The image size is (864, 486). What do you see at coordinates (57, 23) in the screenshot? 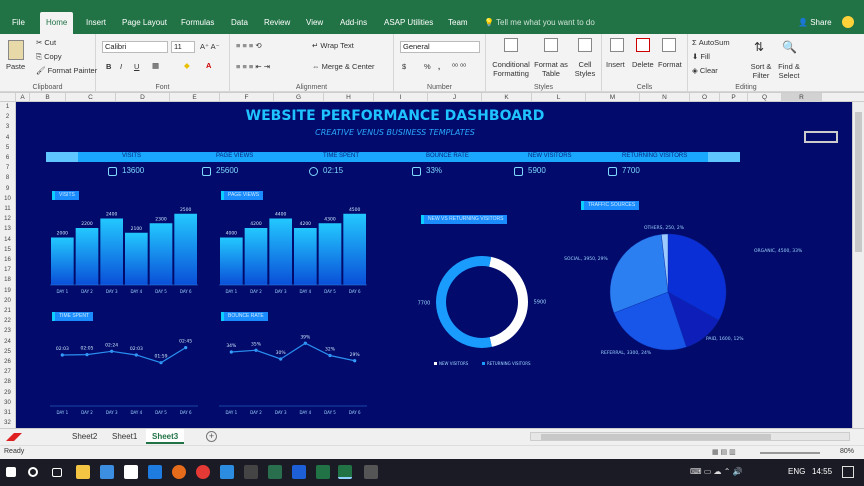
I see `menu-home: Home` at bounding box center [57, 23].